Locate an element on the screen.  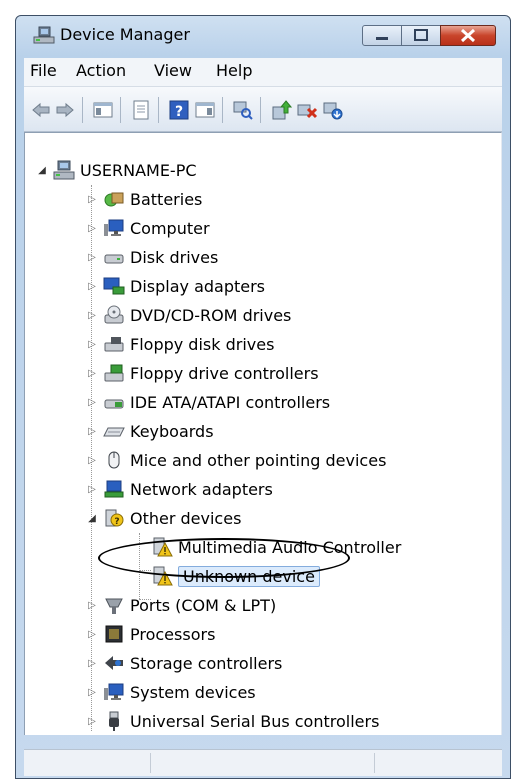
tree-item-network-adapters: ▷ Network adapters is located at coordinates (180, 489).